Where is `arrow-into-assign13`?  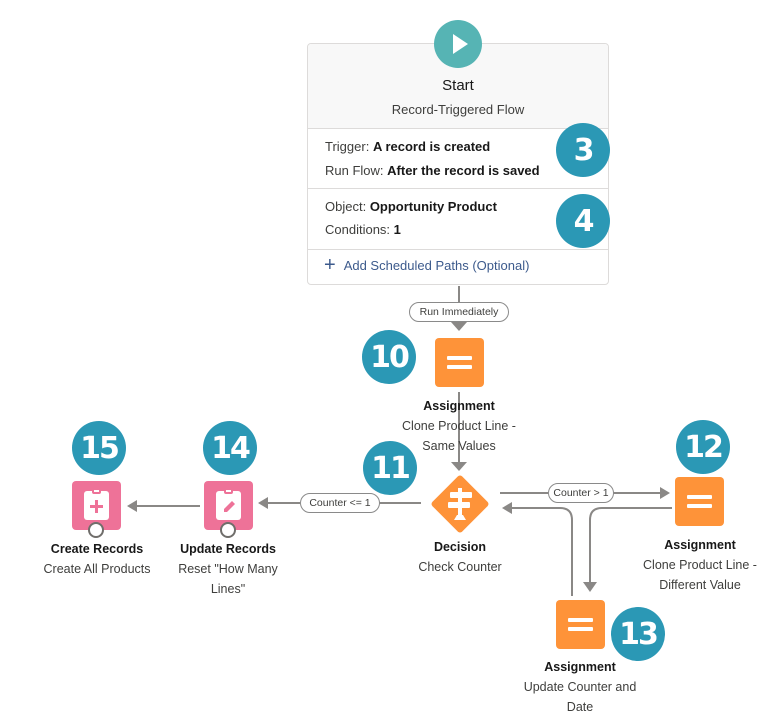
arrow-into-assign13 is located at coordinates (590, 587).